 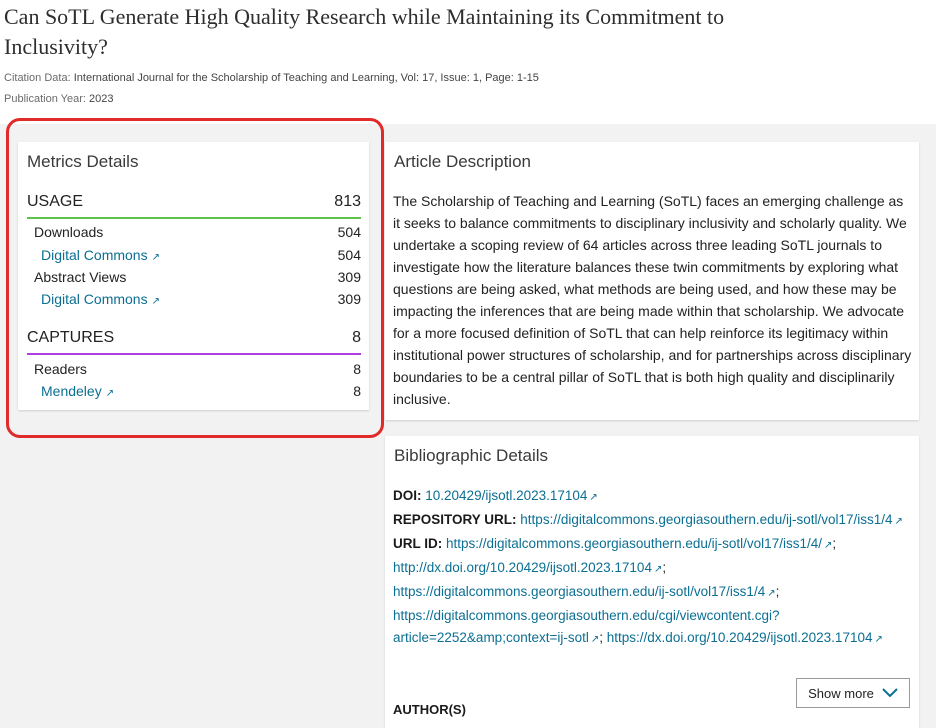 I want to click on abstract-source-value: 309, so click(x=349, y=299).